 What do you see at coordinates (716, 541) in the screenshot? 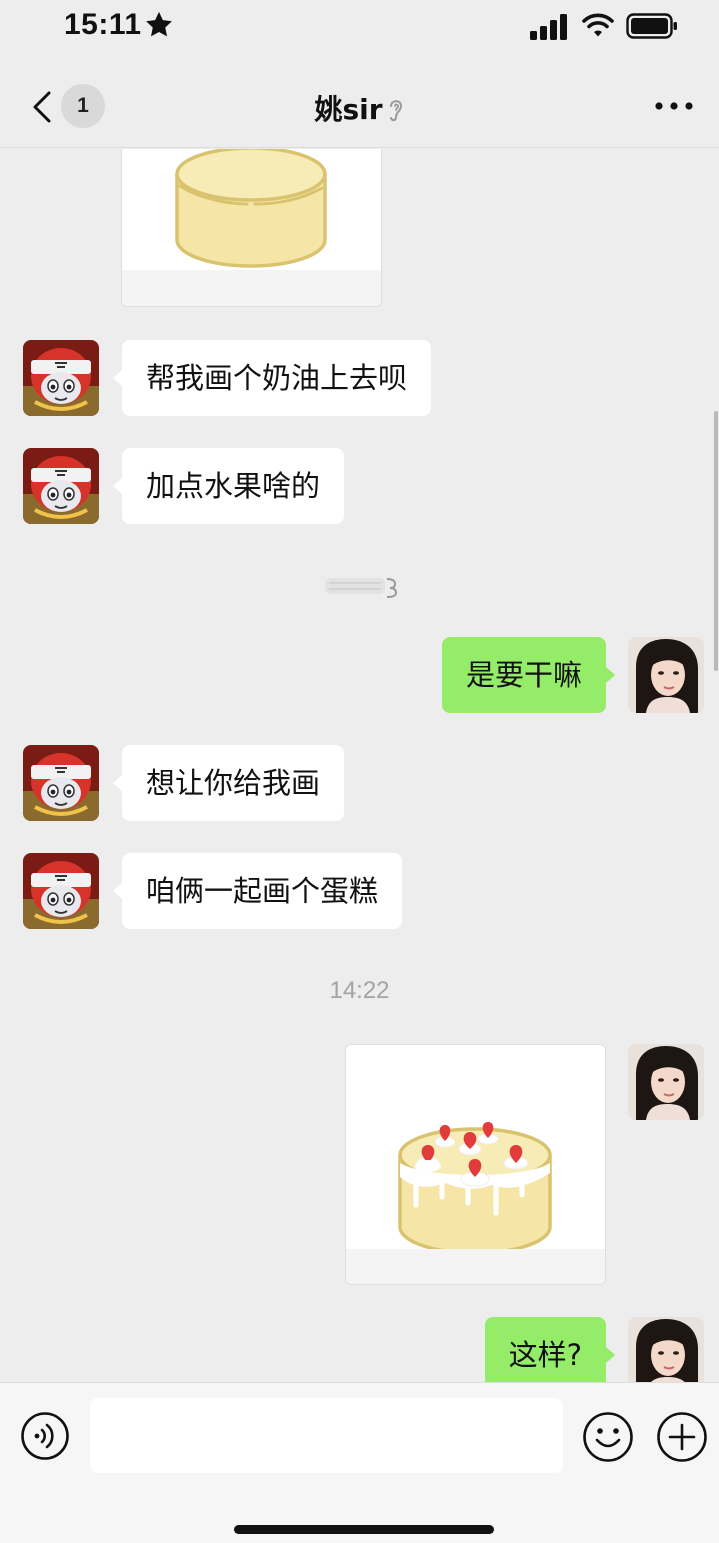
I see `scroll-indicator` at bounding box center [716, 541].